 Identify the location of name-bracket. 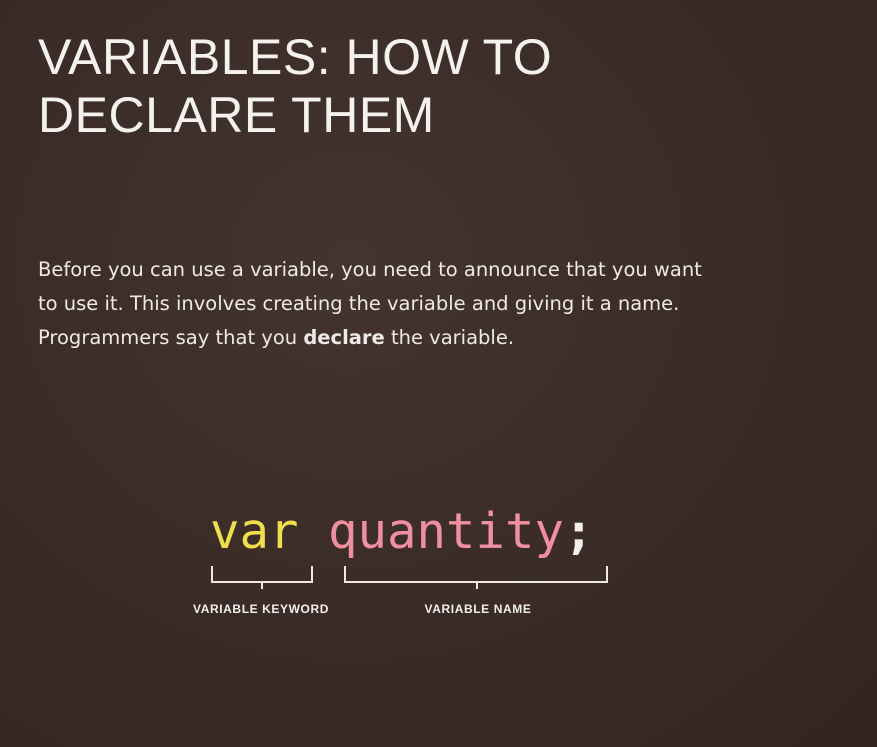
(476, 577).